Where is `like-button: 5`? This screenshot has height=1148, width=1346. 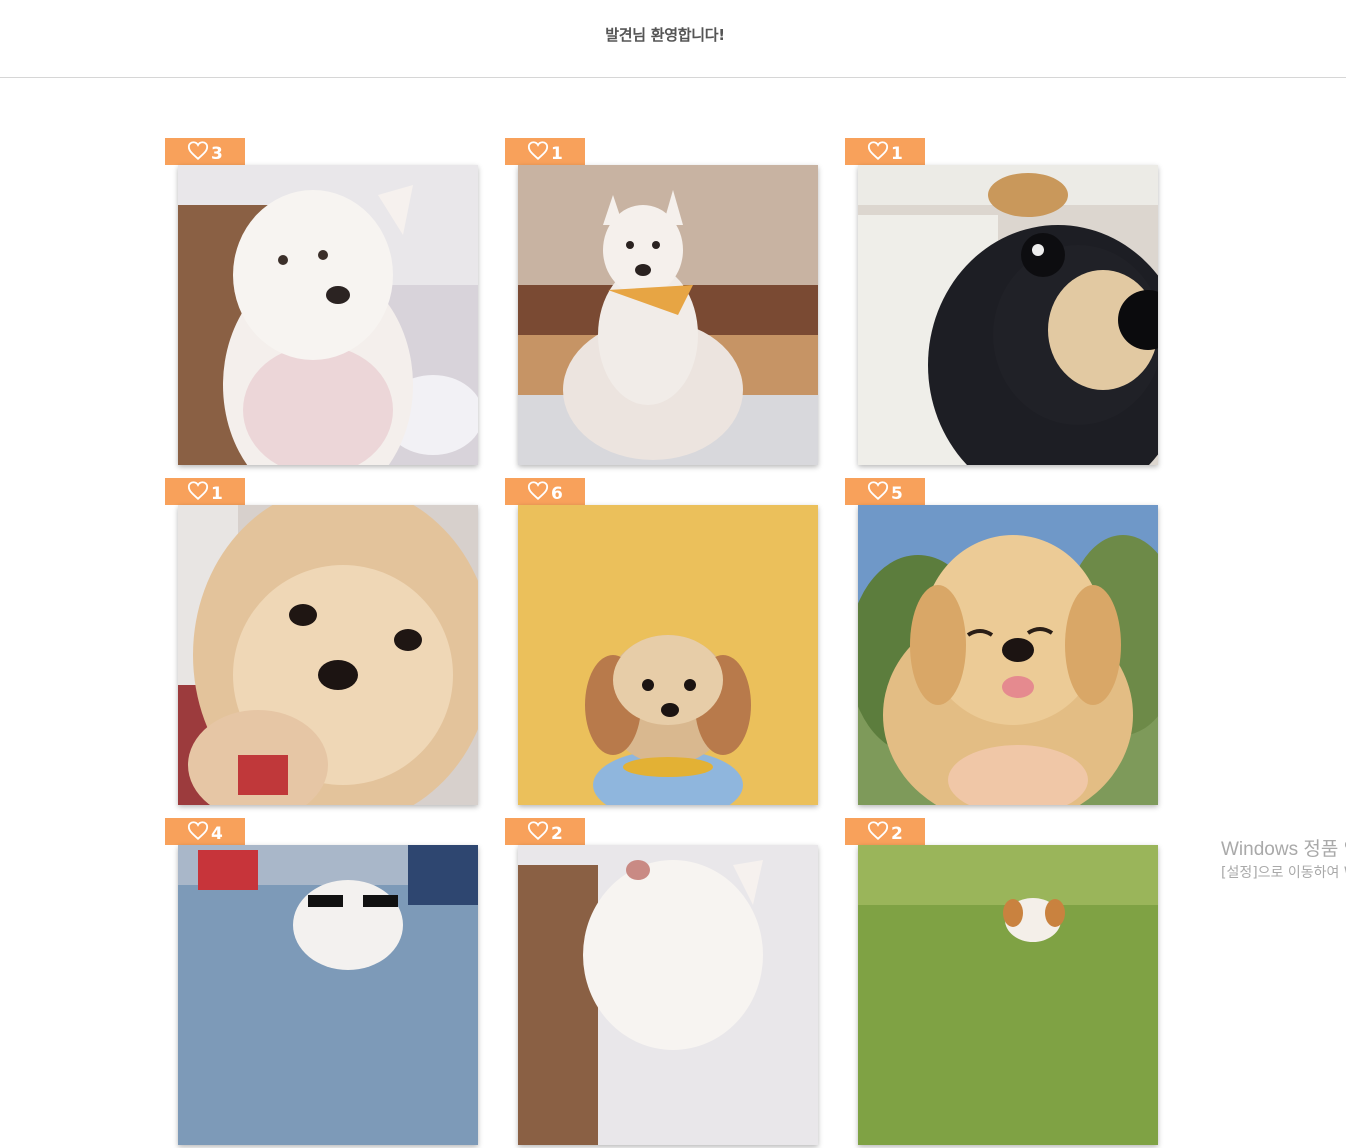
like-button: 5 is located at coordinates (885, 491).